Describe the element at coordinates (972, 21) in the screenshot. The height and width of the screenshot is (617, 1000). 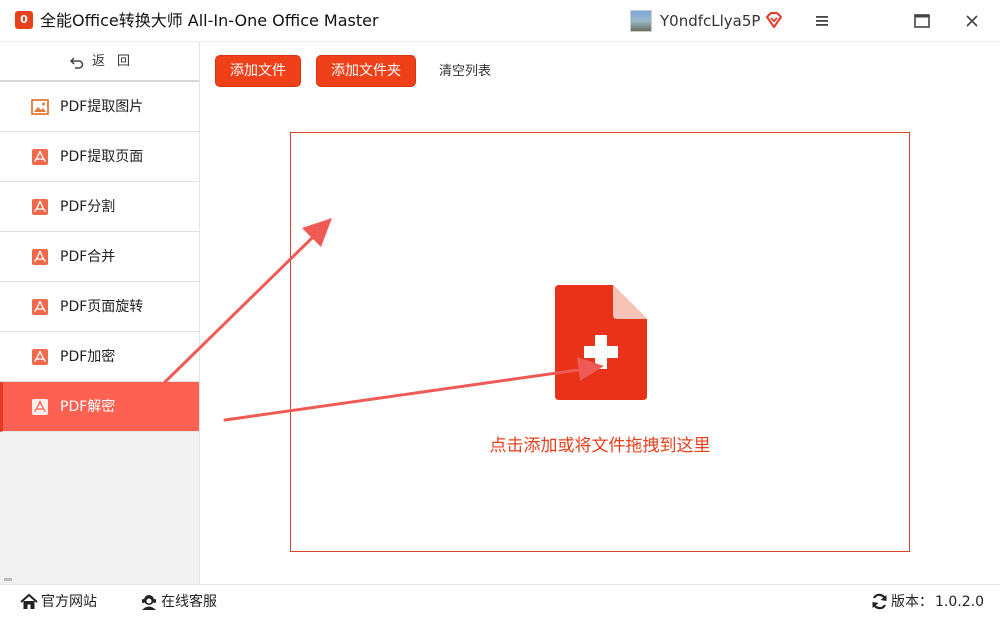
I see `close-icon` at that location.